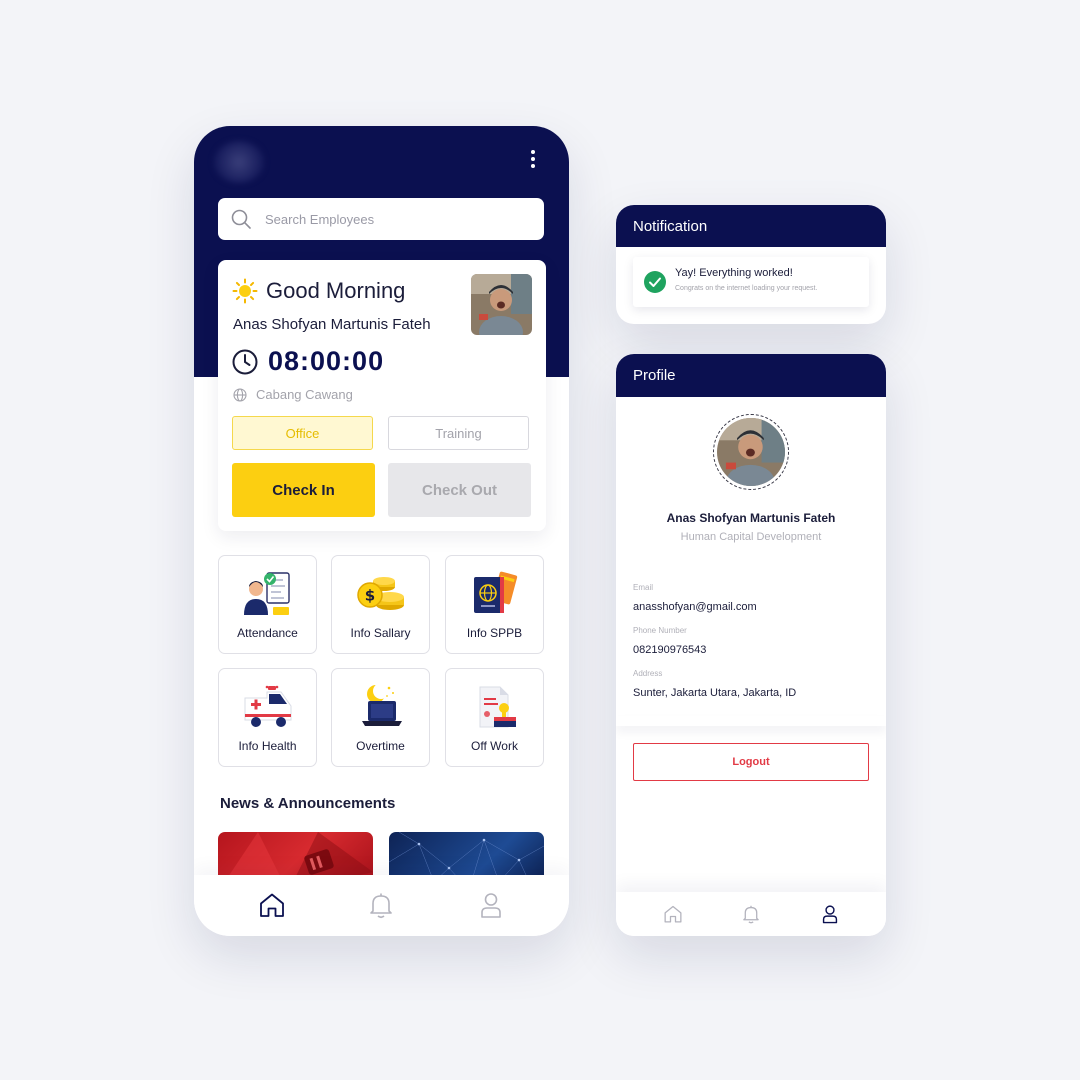 This screenshot has width=1080, height=1080. What do you see at coordinates (660, 630) in the screenshot?
I see `phone-label: Phone Number` at bounding box center [660, 630].